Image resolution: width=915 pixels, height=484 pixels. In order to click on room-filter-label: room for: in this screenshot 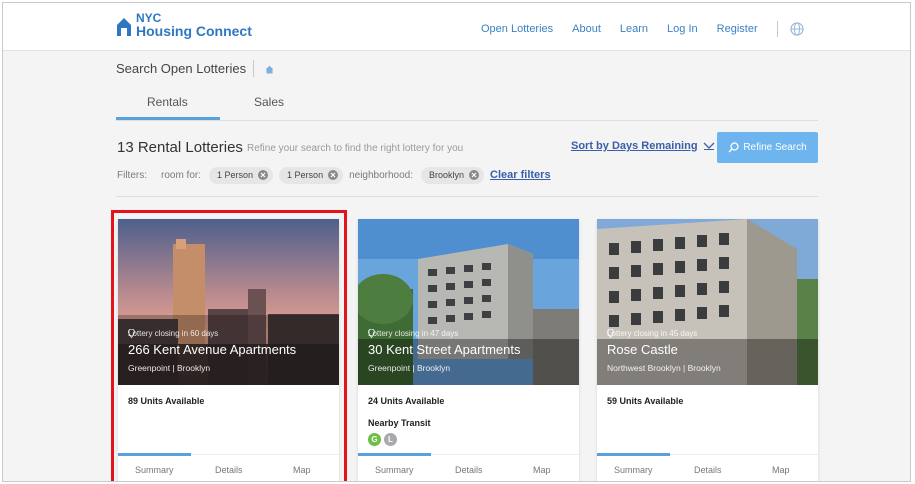, I will do `click(181, 175)`.